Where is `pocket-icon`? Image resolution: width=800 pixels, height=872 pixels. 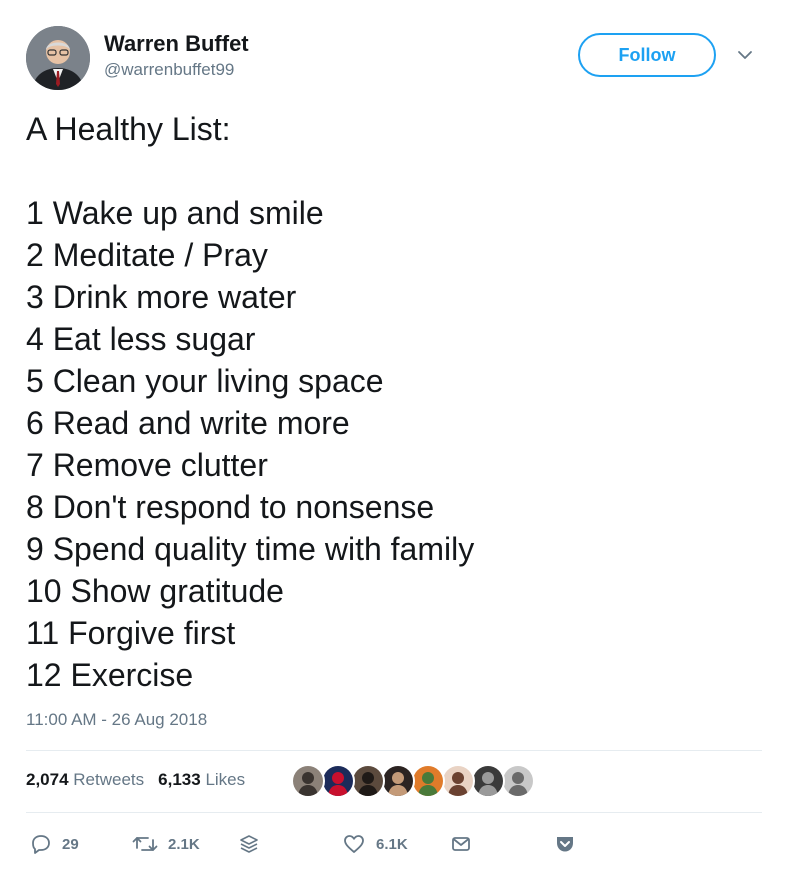
pocket-icon is located at coordinates (565, 844).